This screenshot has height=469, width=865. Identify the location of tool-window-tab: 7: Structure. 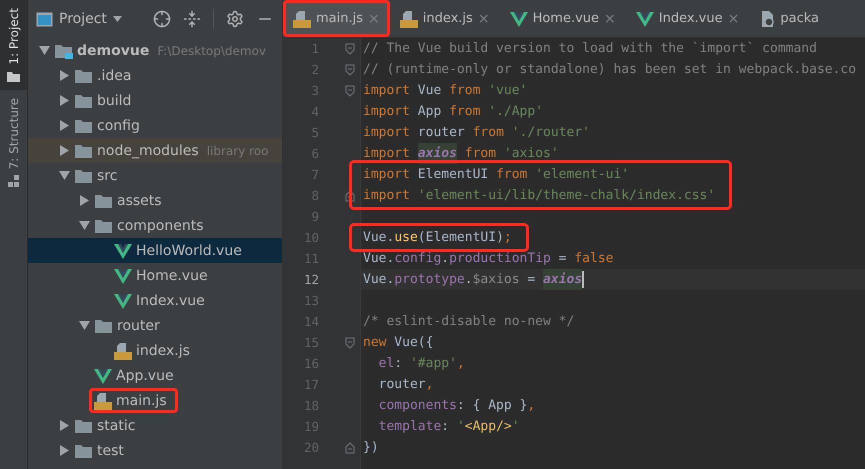
(13, 142).